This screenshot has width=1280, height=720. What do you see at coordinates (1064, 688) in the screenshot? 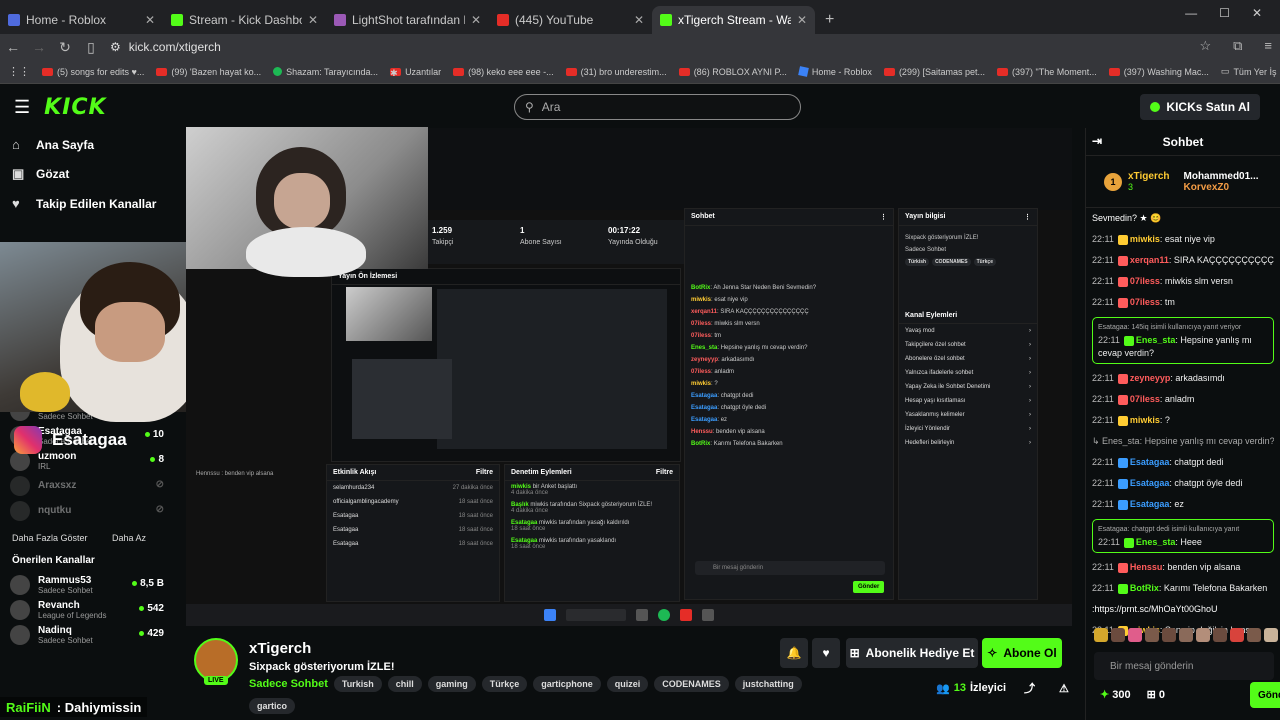
I see `report-icon: ⚠` at bounding box center [1064, 688].